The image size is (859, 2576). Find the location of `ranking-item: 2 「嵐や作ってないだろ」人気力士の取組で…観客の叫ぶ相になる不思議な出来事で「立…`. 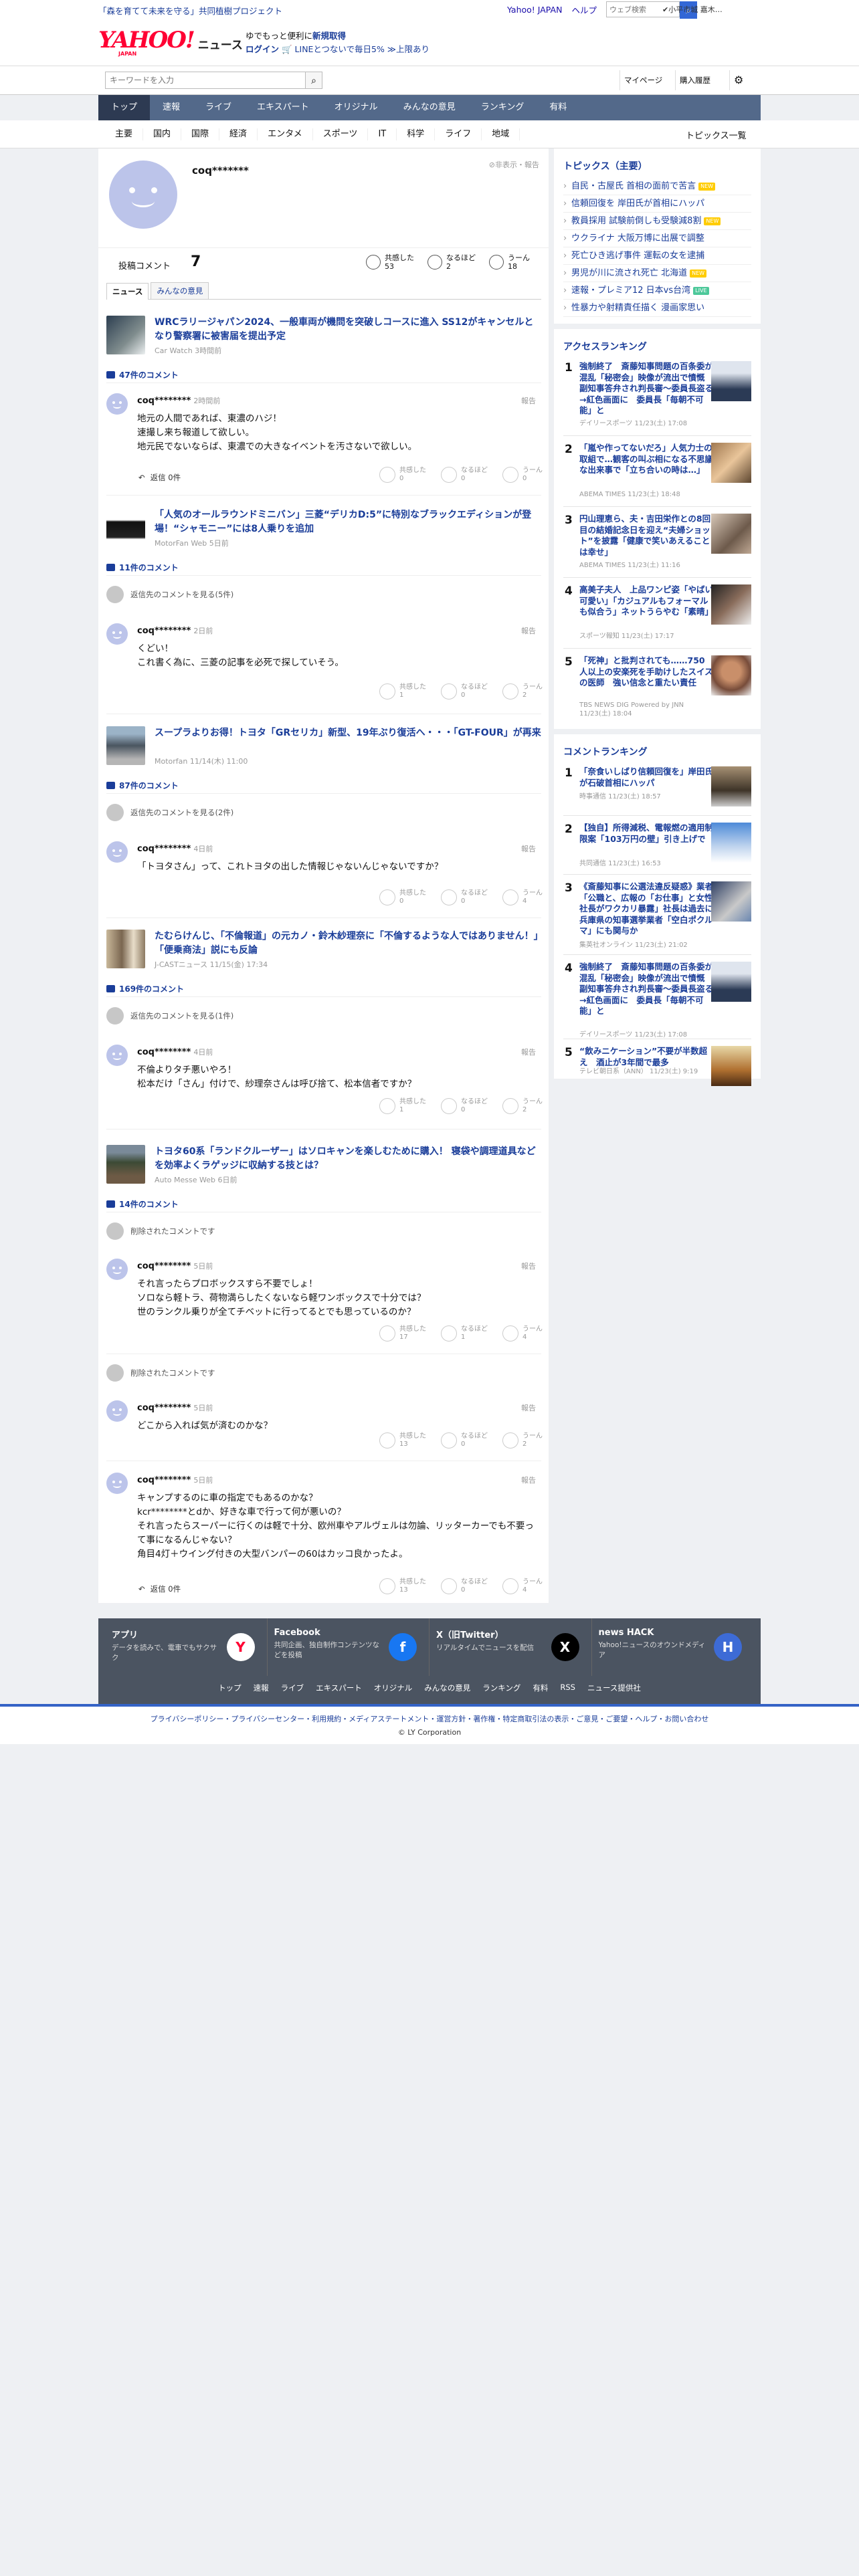

ranking-item: 2 「嵐や作ってないだろ」人気力士の取組で…観客の叫ぶ相になる不思議な出来事で「立… is located at coordinates (657, 475).